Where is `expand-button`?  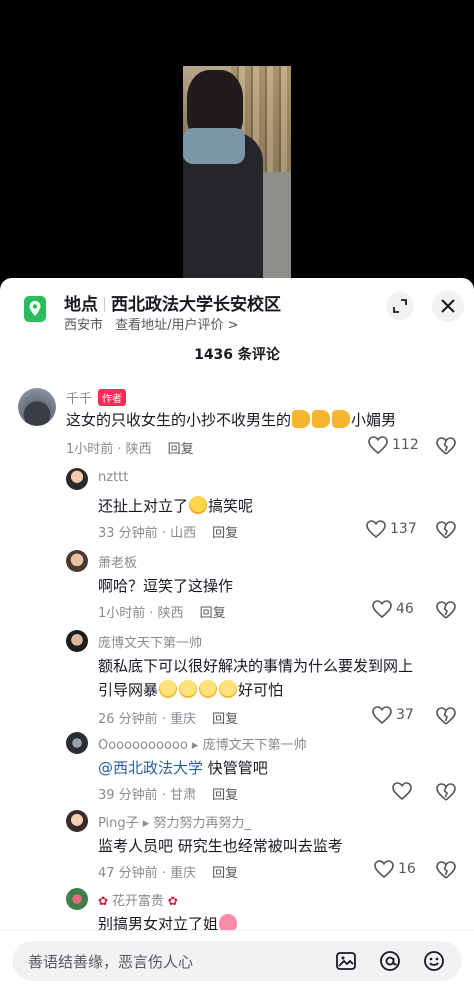
expand-button is located at coordinates (400, 306).